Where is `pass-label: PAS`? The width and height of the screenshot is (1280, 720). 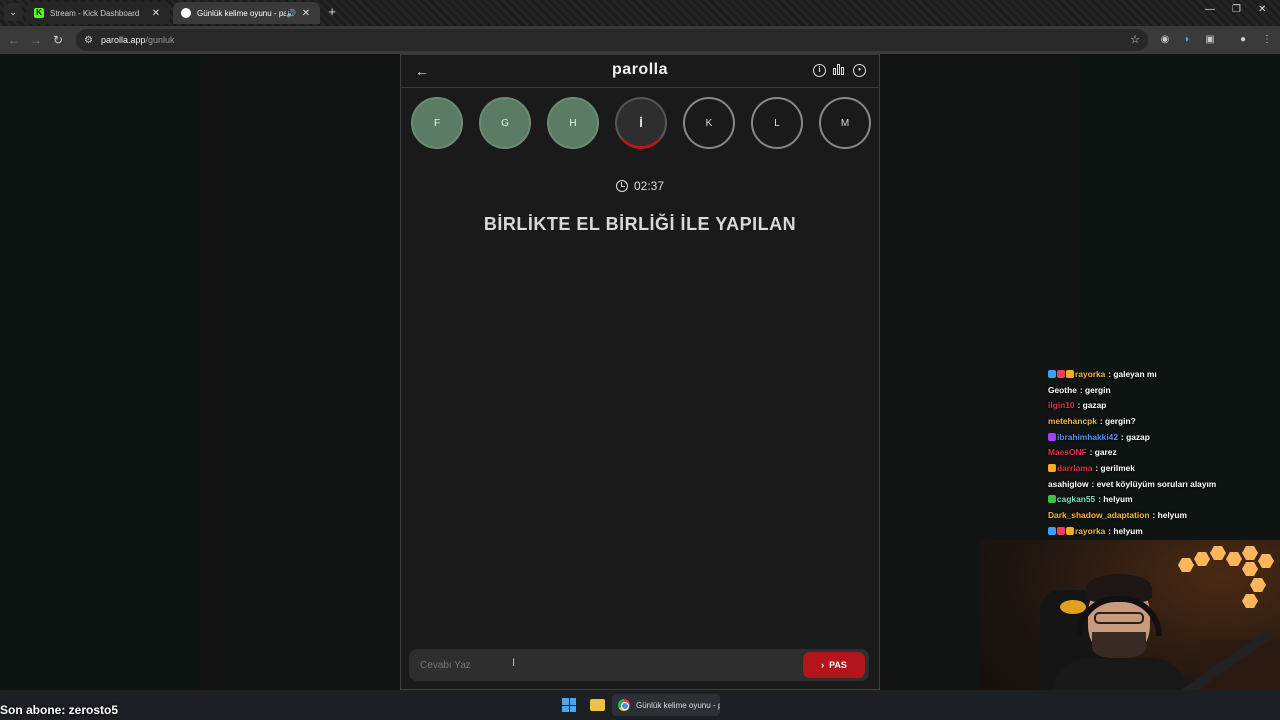 pass-label: PAS is located at coordinates (838, 665).